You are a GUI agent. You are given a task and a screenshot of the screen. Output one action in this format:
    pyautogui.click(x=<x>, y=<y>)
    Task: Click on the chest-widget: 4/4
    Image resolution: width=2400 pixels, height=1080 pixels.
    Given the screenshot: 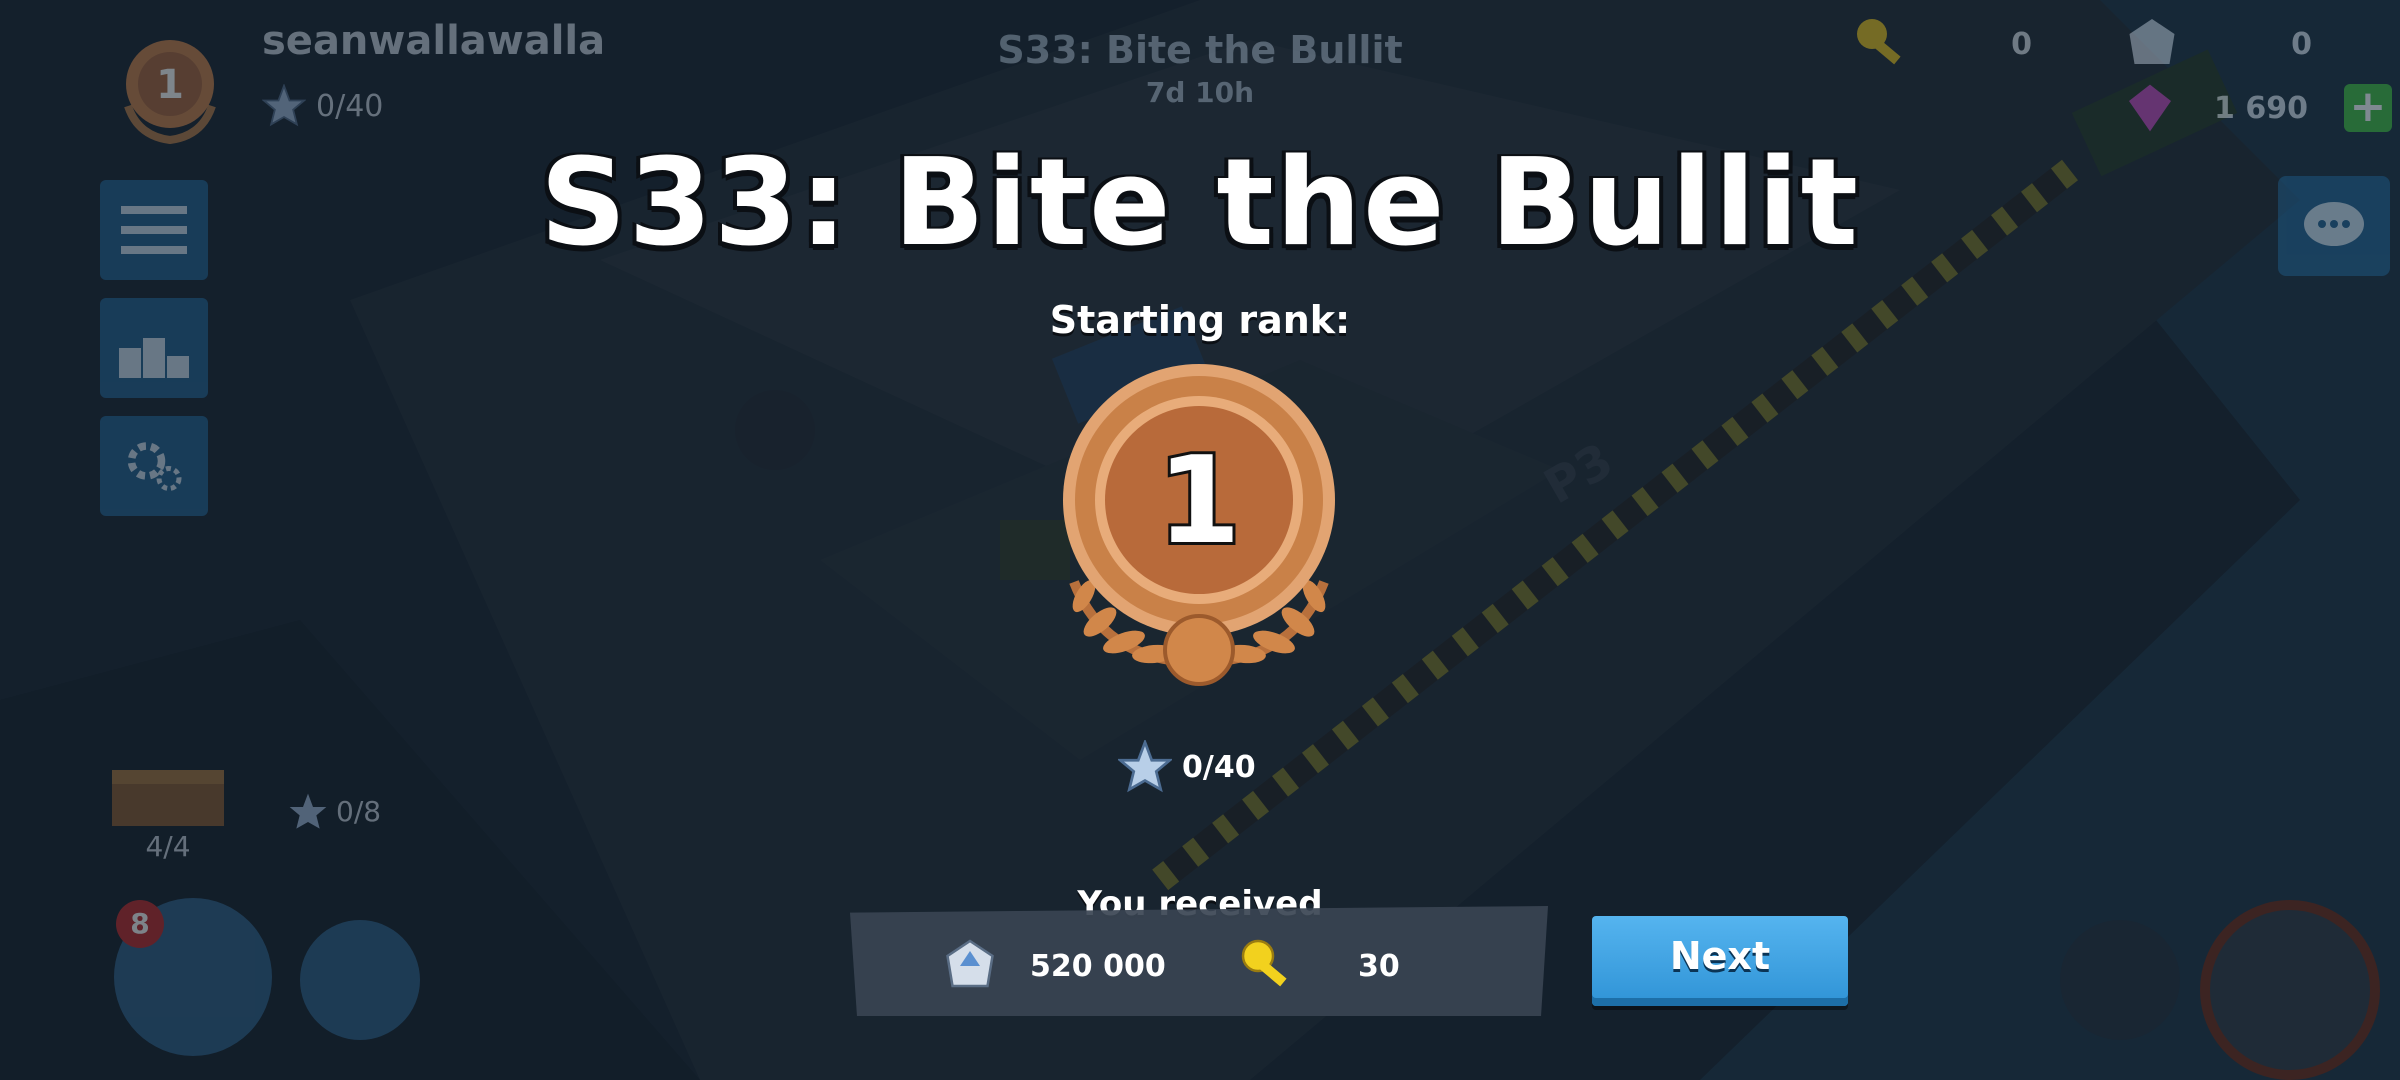 What is the action you would take?
    pyautogui.click(x=168, y=811)
    